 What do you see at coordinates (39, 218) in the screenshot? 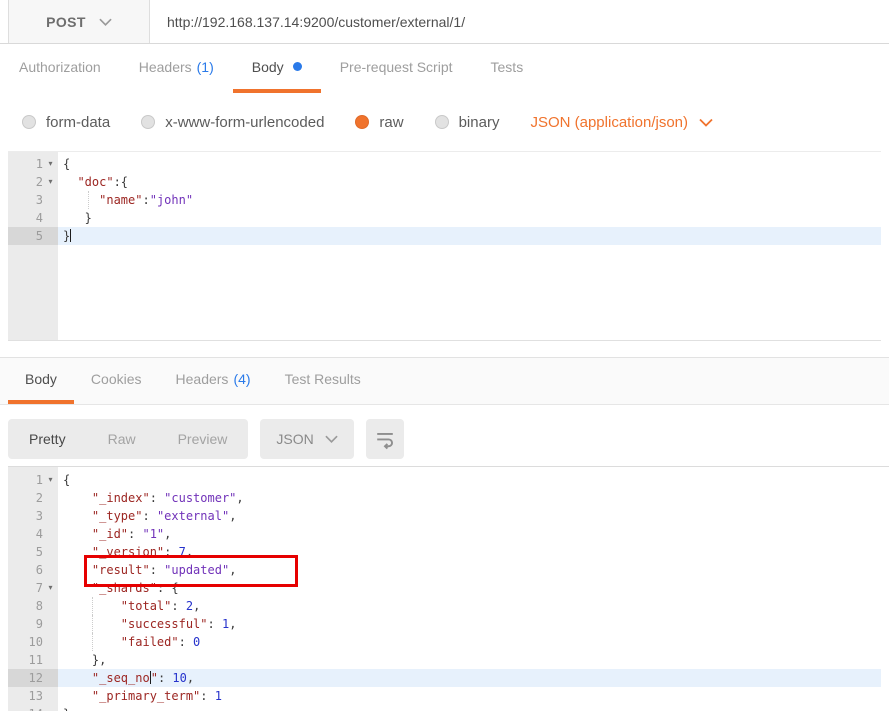
I see `line-number: 4` at bounding box center [39, 218].